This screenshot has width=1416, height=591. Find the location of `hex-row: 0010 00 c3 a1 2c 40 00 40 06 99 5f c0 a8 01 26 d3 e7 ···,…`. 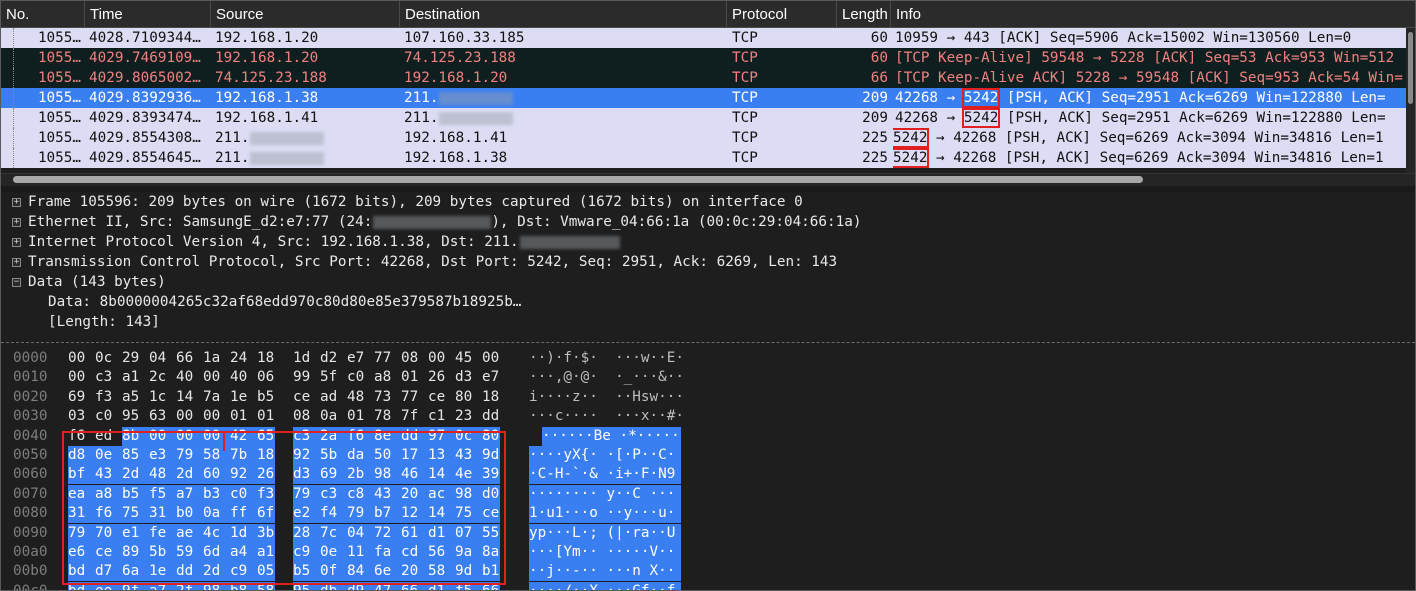

hex-row: 0010 00 c3 a1 2c 40 00 40 06 99 5f c0 a8 01 26 d3 e7 ···,… is located at coordinates (708, 377).